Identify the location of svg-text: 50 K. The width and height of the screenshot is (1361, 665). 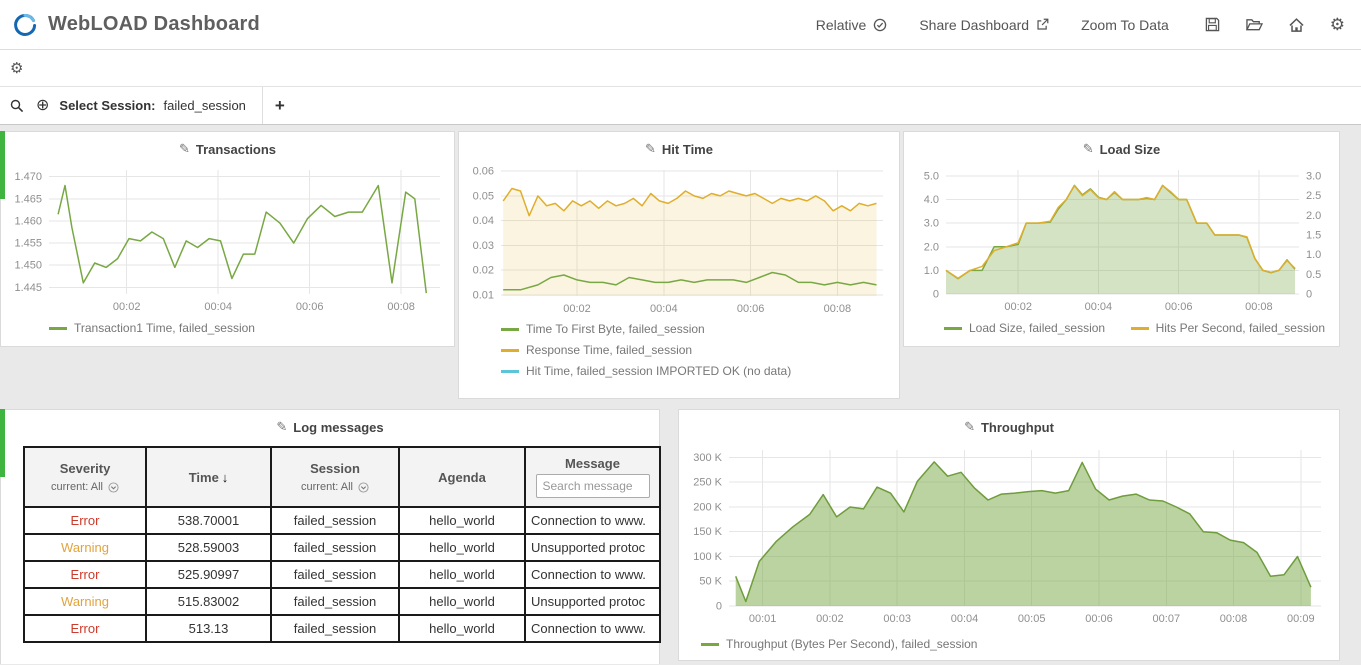
(710, 582).